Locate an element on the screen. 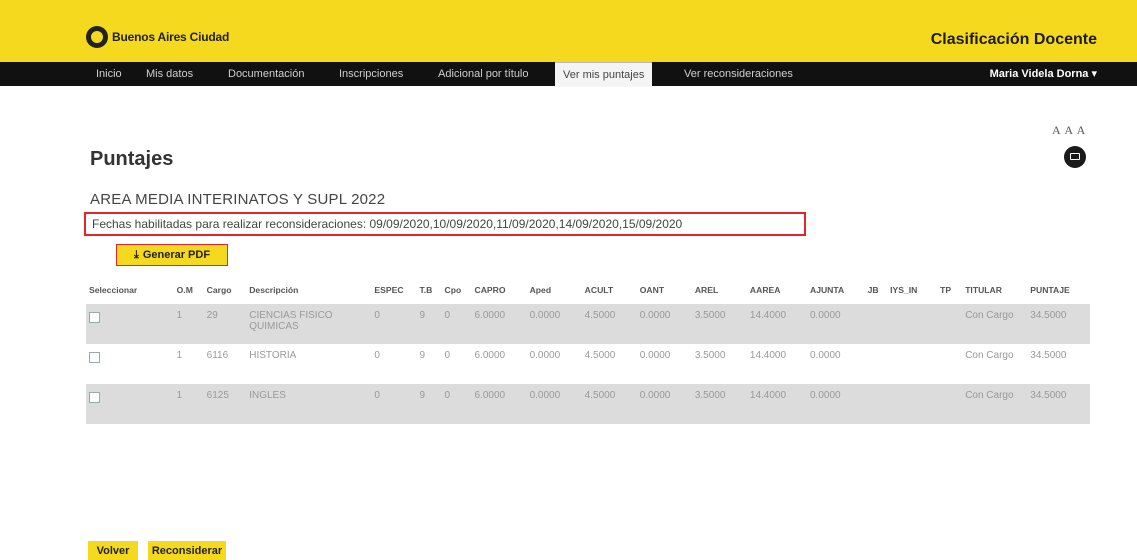 The height and width of the screenshot is (560, 1137). generate-pdf-button: ⤓ Generar PDF is located at coordinates (172, 255).